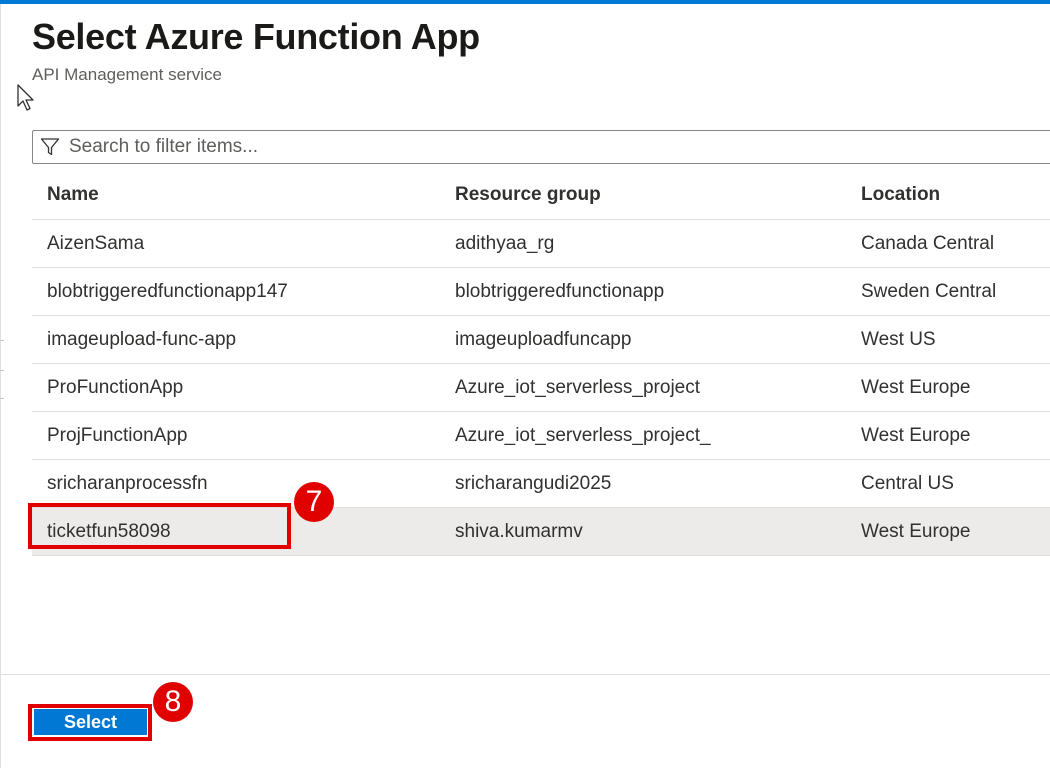 The height and width of the screenshot is (768, 1050). I want to click on mouse-pointer-icon, so click(25, 97).